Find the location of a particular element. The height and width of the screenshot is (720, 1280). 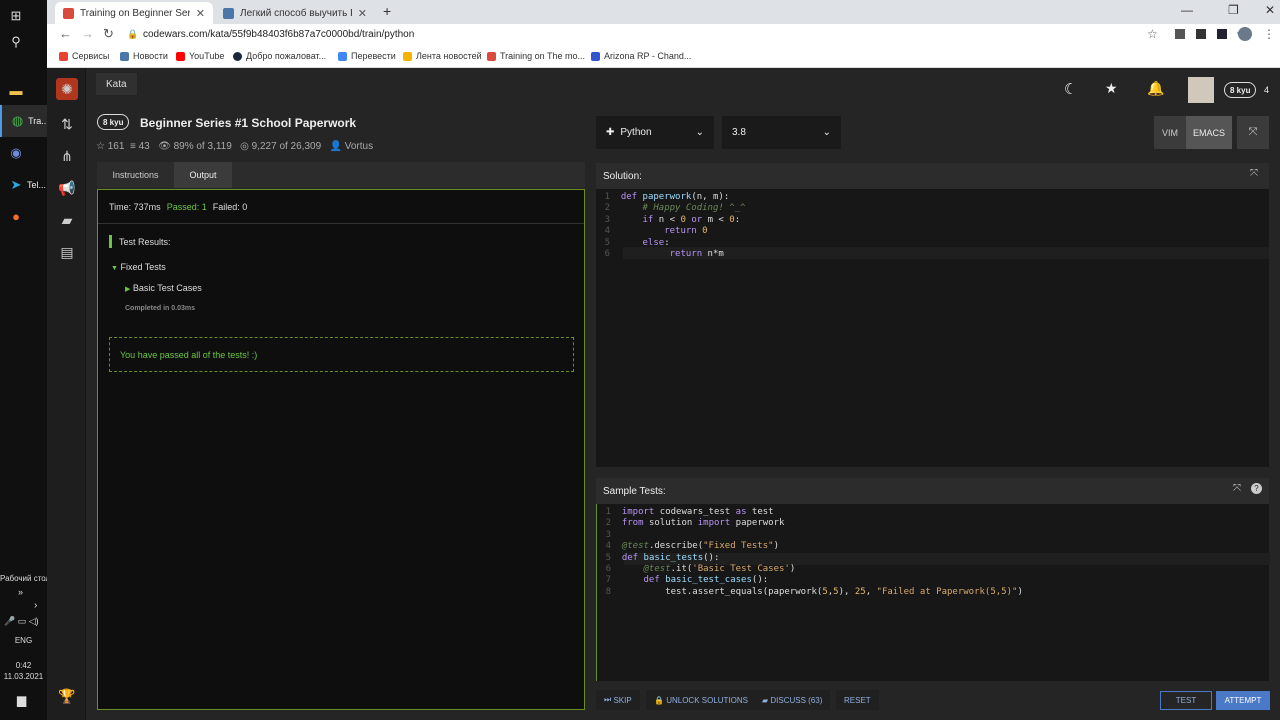

chevron-right-icon: › is located at coordinates (35, 605).